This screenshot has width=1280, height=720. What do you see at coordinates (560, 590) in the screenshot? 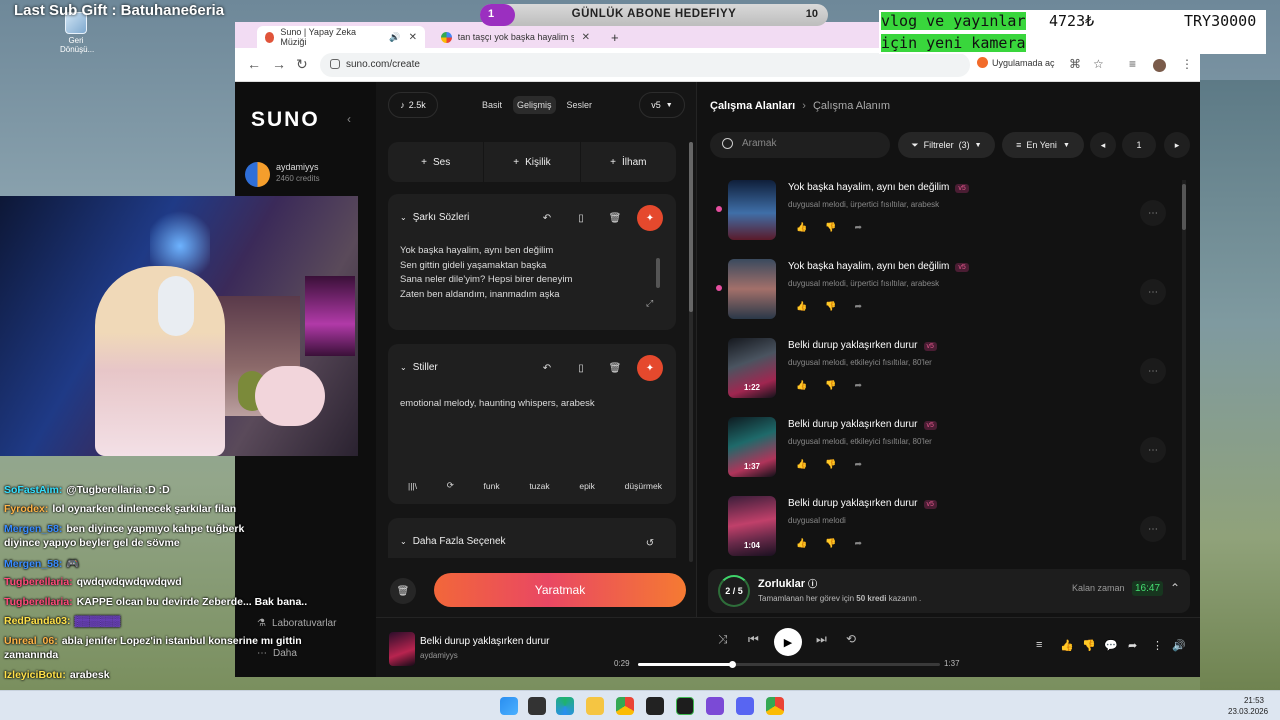
I see `create-button: Yaratmak` at bounding box center [560, 590].